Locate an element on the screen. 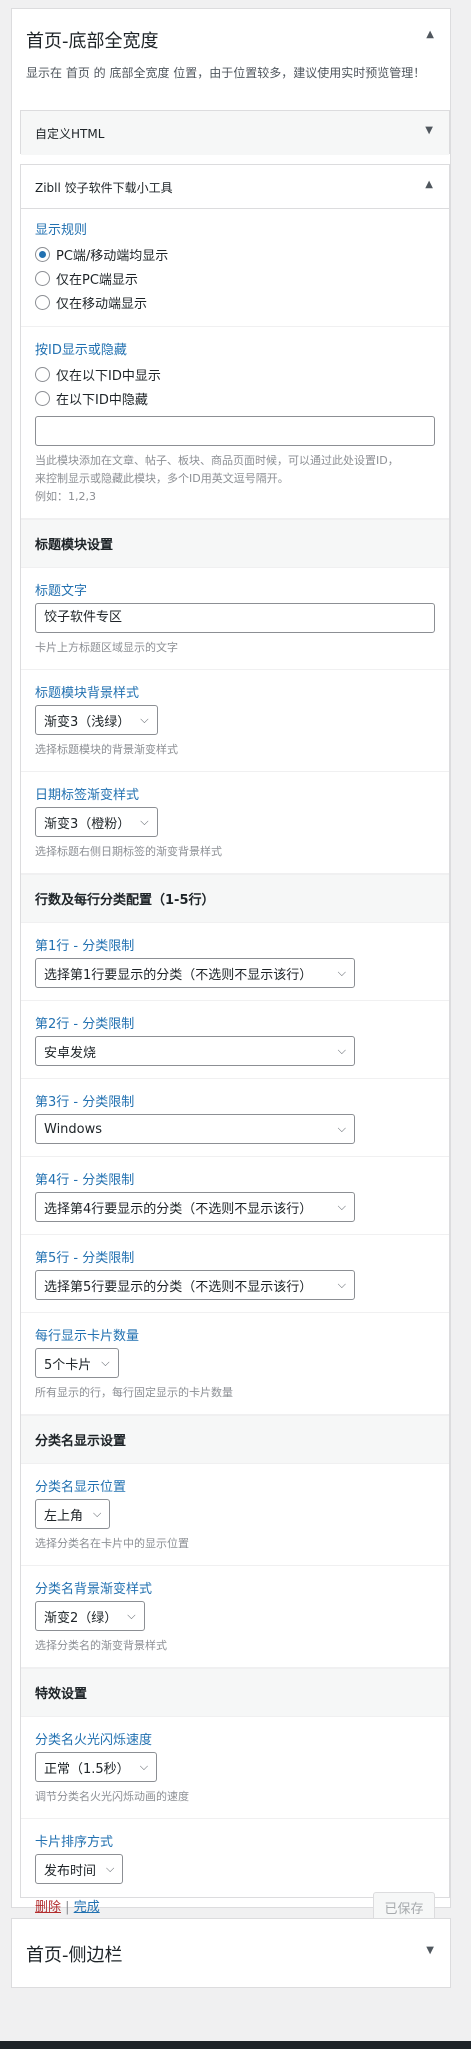 Image resolution: width=471 pixels, height=2049 pixels. widget-title: Zibll 饺子软件下载小工具 is located at coordinates (104, 188).